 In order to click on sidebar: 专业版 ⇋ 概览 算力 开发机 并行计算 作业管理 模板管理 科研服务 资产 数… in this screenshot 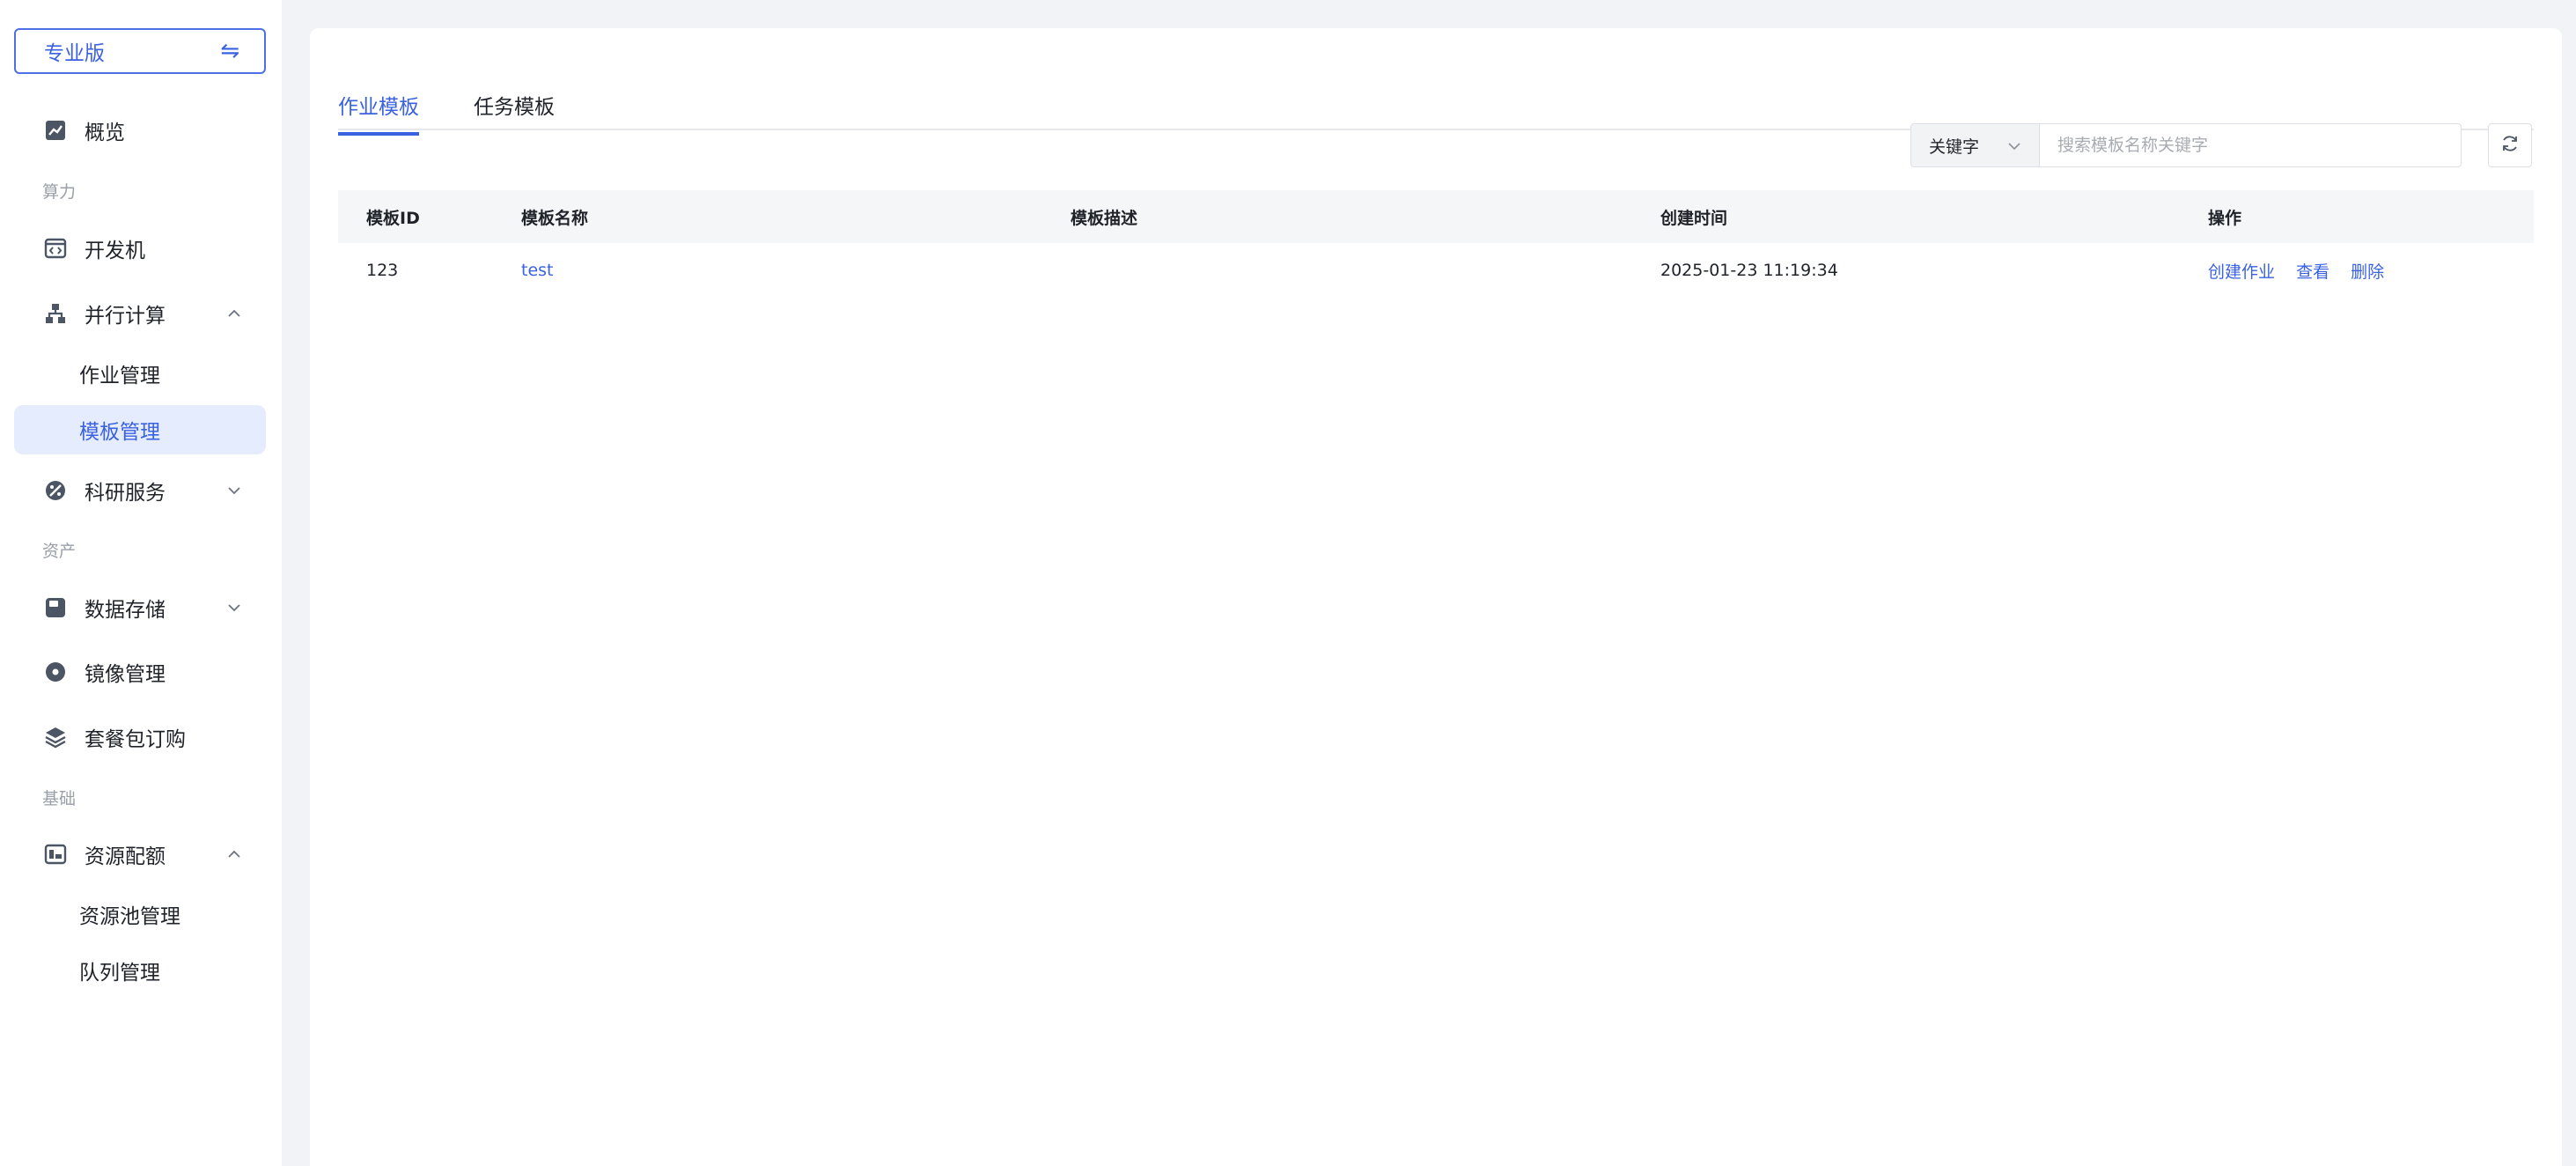, I will do `click(141, 583)`.